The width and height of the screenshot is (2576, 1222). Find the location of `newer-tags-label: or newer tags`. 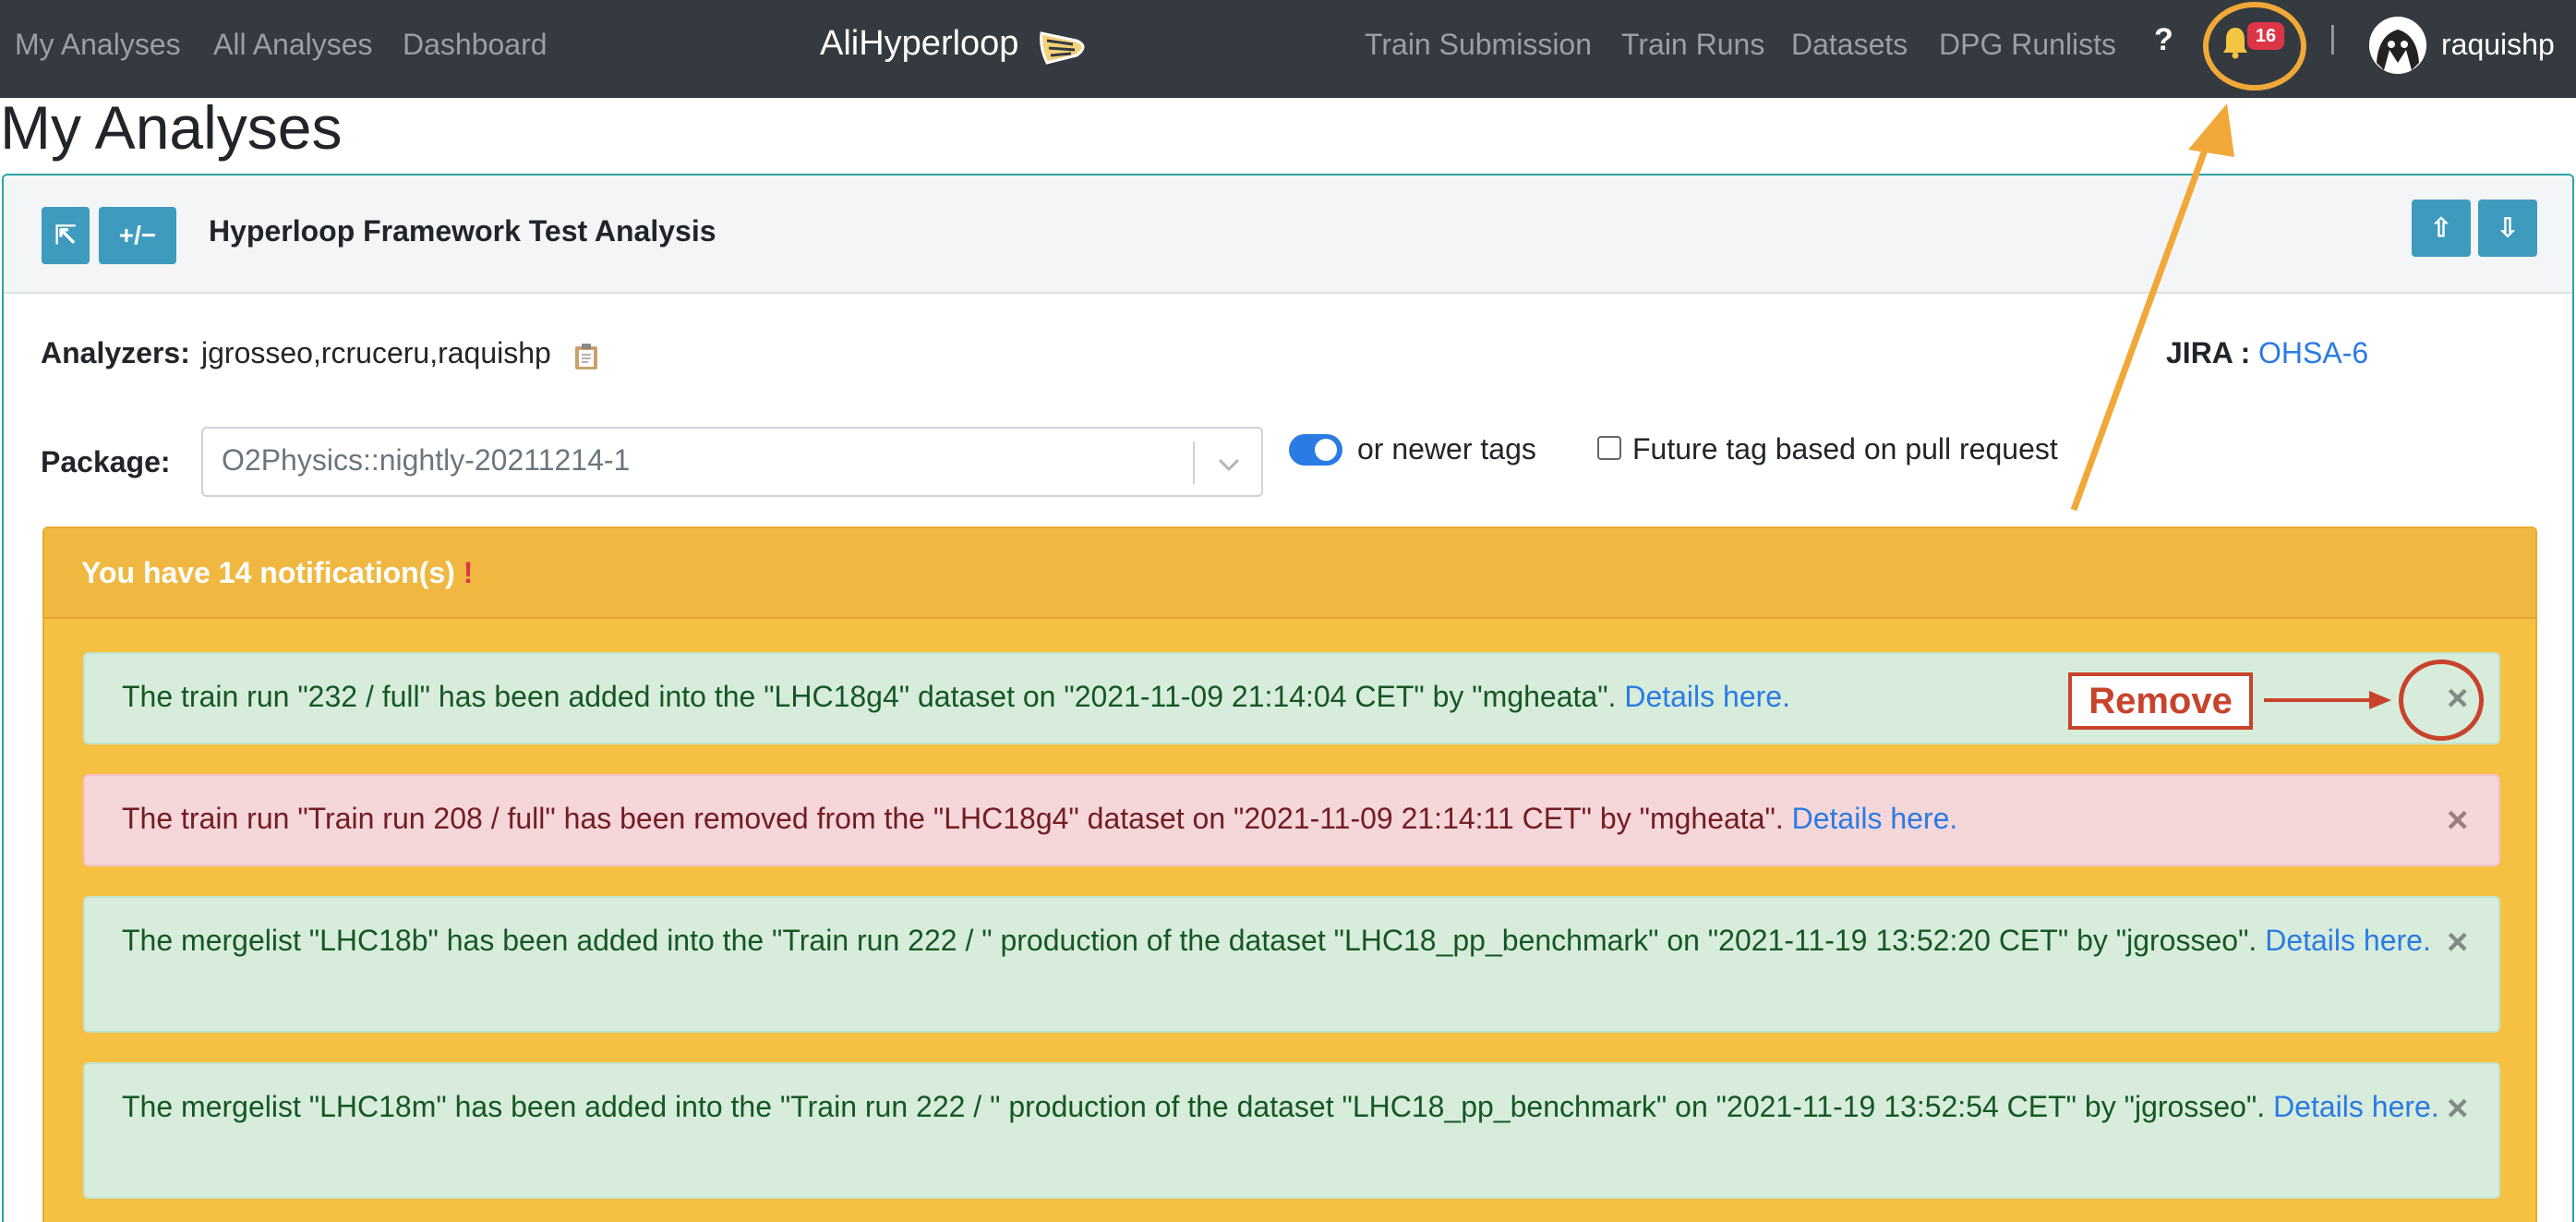

newer-tags-label: or newer tags is located at coordinates (1446, 449).